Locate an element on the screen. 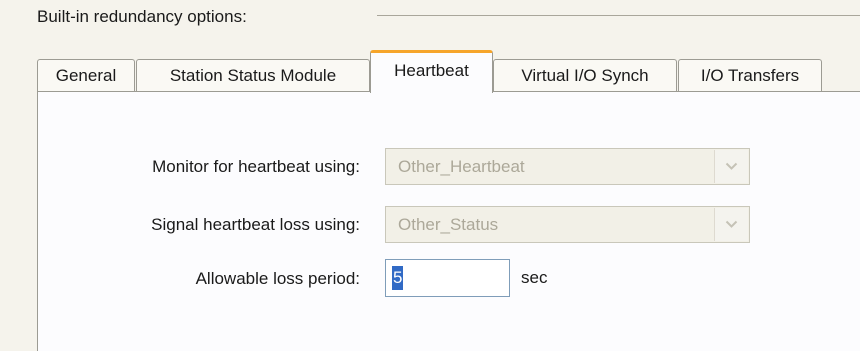 The width and height of the screenshot is (860, 351). tab-label: Virtual I/O Synch is located at coordinates (585, 75).